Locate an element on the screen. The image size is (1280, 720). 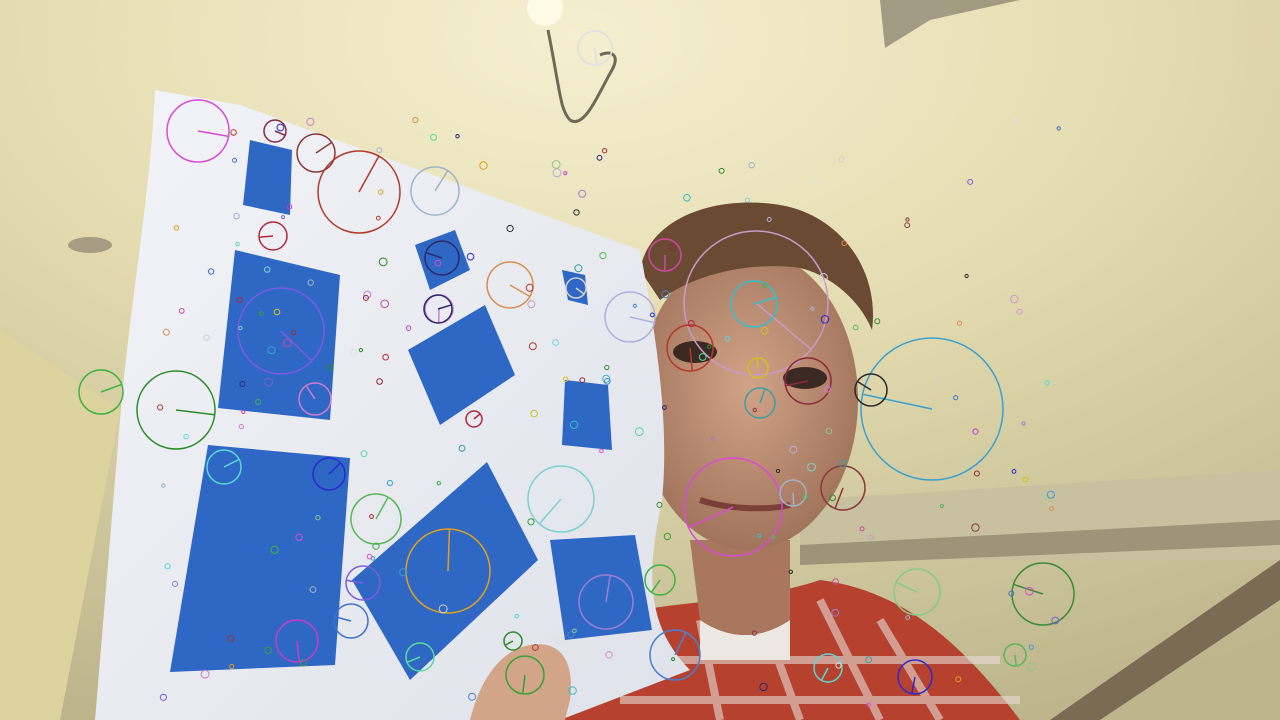
wall-fixture is located at coordinates (90, 245).